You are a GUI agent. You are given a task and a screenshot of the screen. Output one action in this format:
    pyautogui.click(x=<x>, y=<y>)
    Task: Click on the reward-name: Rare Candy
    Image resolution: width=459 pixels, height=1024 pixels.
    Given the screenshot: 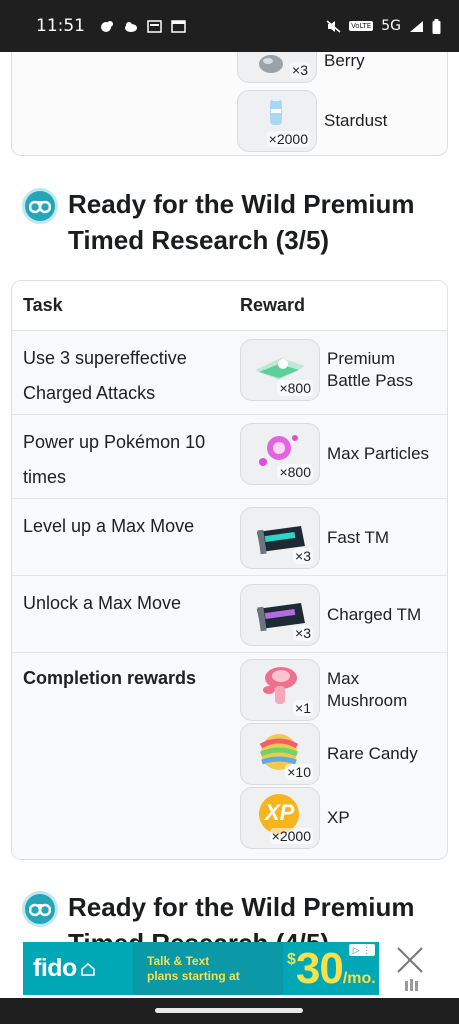 What is the action you would take?
    pyautogui.click(x=372, y=753)
    